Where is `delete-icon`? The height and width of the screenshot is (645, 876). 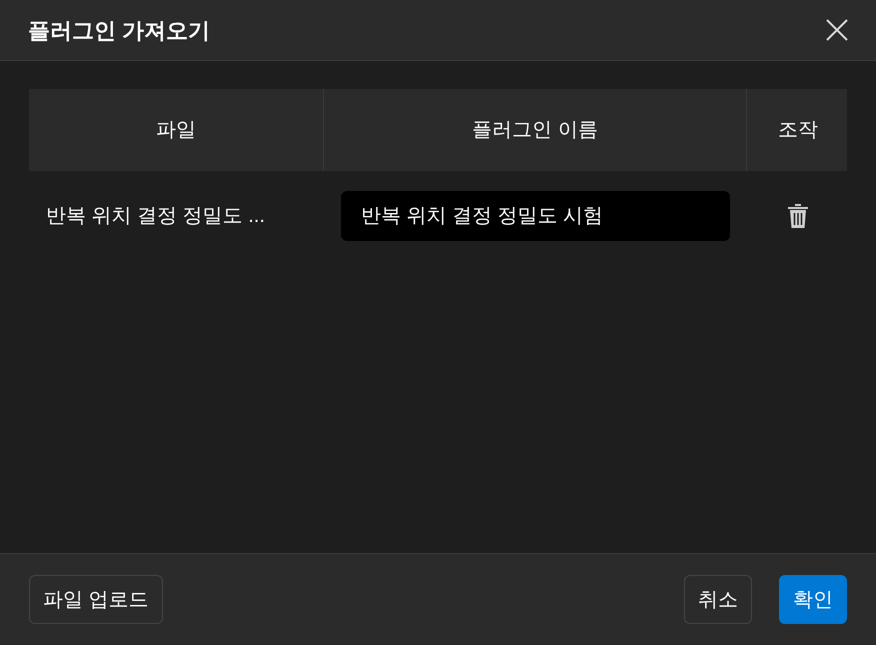 delete-icon is located at coordinates (797, 215).